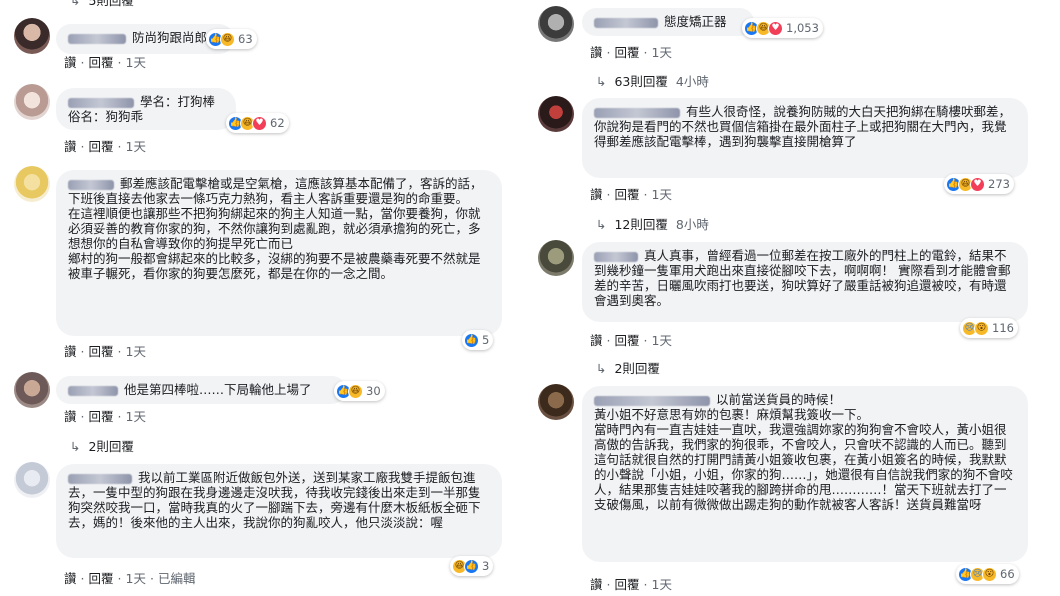 This screenshot has height=596, width=1060. Describe the element at coordinates (652, 223) in the screenshot. I see `view-replies-link: ↳ 12則回覆 8小時` at that location.